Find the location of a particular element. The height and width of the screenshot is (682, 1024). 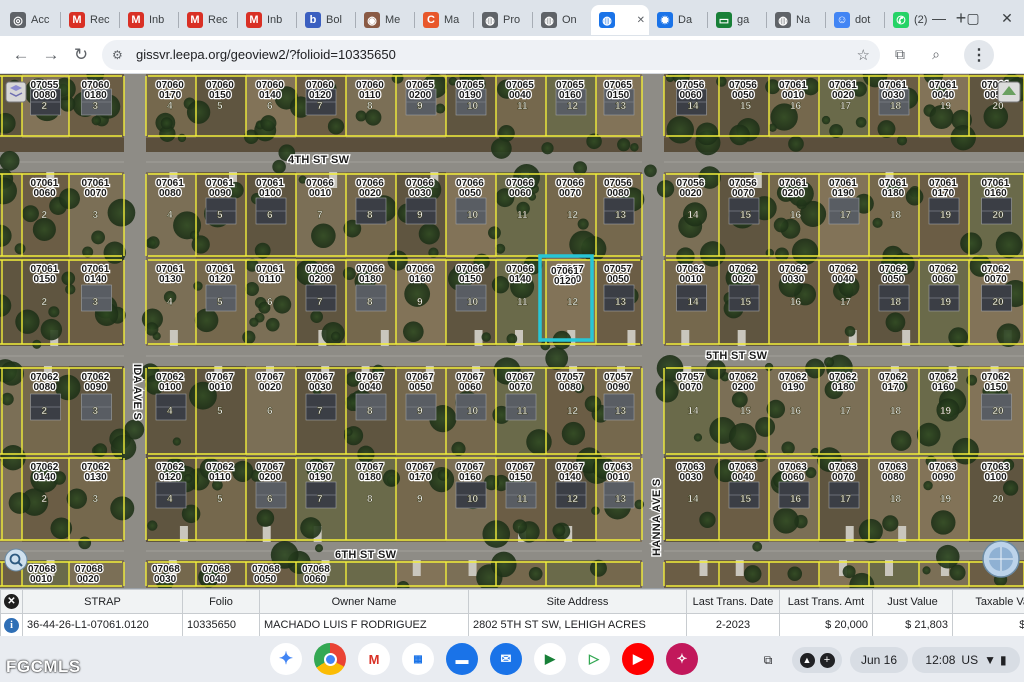

parcel-label: 07056 0080 is located at coordinates (618, 188).